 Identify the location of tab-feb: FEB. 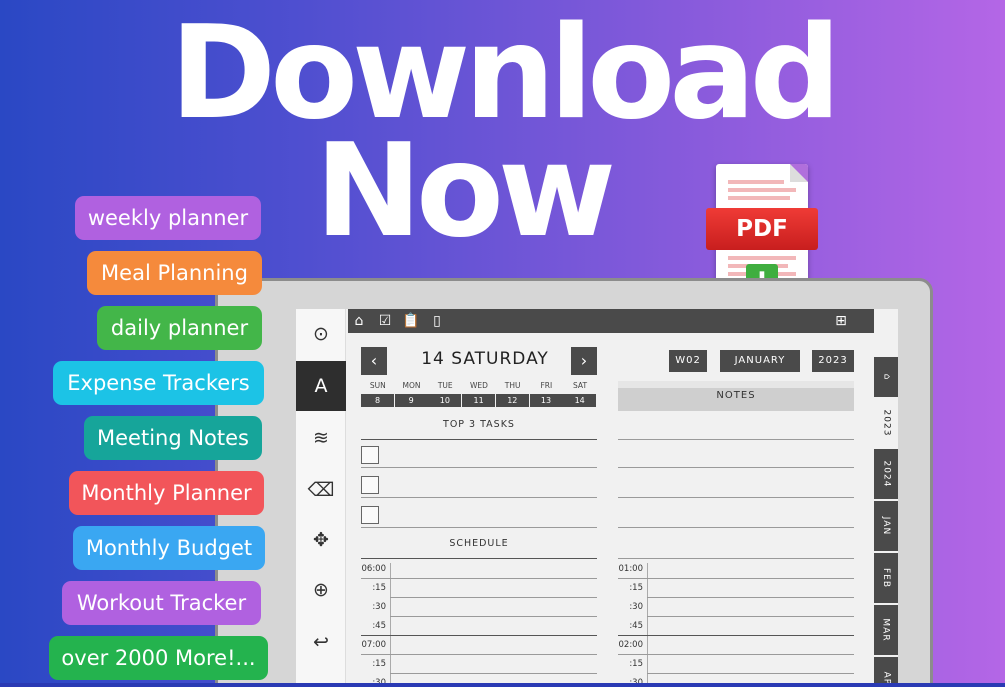
(886, 579).